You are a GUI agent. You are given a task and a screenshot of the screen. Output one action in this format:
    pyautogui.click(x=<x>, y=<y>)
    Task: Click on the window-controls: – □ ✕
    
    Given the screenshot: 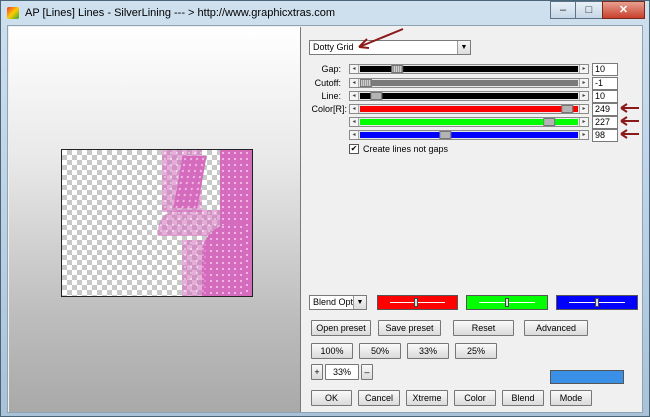 What is the action you would take?
    pyautogui.click(x=597, y=10)
    